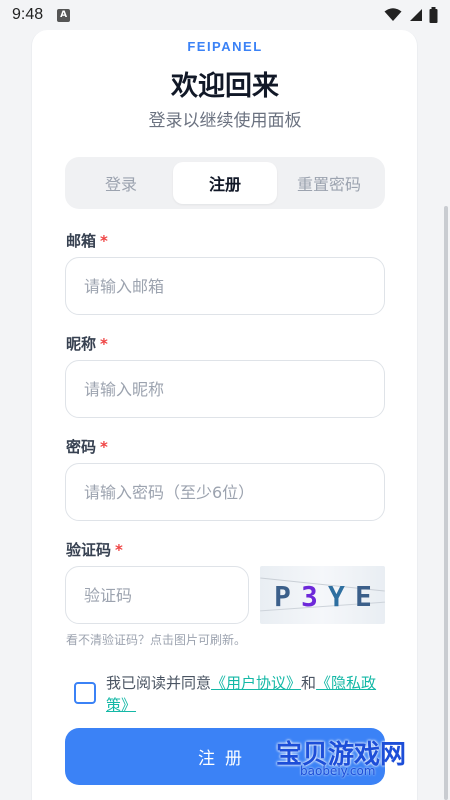  What do you see at coordinates (225, 46) in the screenshot?
I see `brand-name: FEIPANEL` at bounding box center [225, 46].